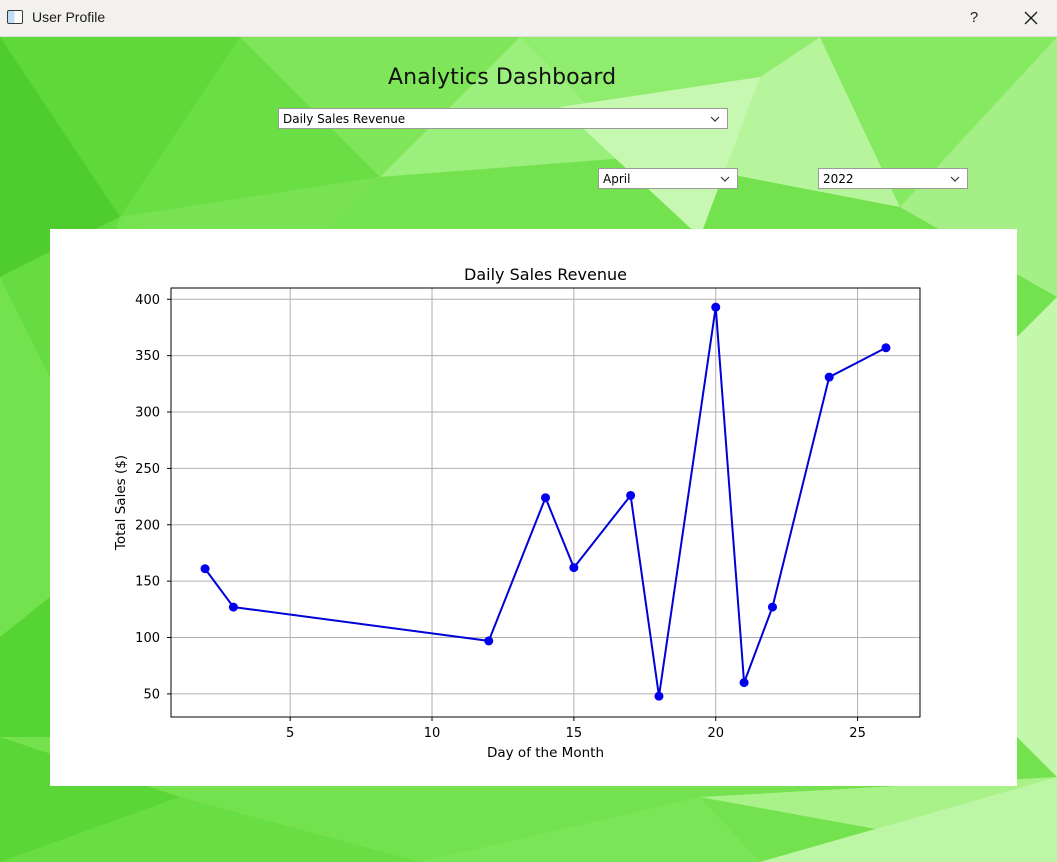 The image size is (1057, 862). Describe the element at coordinates (147, 413) in the screenshot. I see `y-tick-label: 300` at that location.